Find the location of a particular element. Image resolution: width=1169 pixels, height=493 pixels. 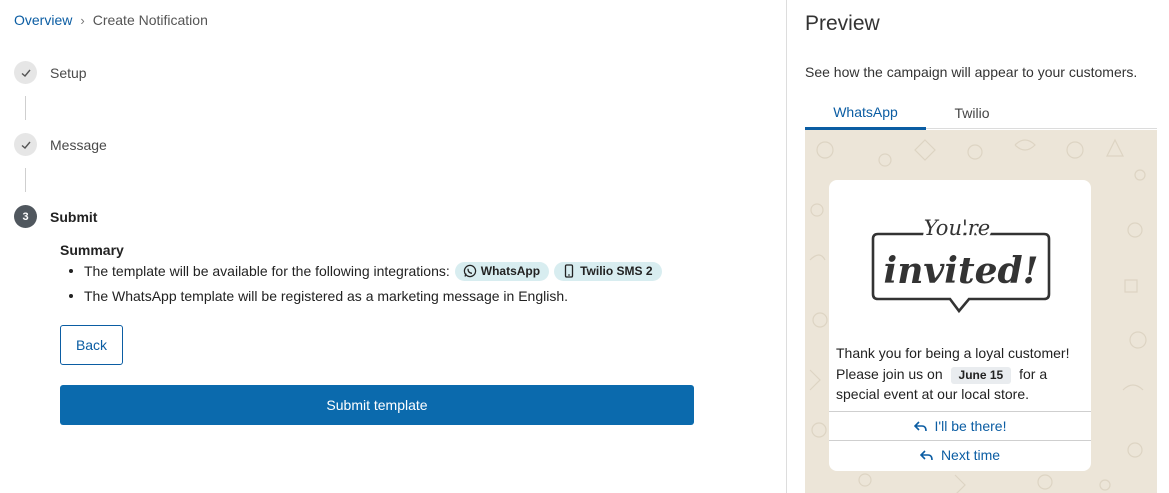

step-number-badge: 3 is located at coordinates (25, 216).